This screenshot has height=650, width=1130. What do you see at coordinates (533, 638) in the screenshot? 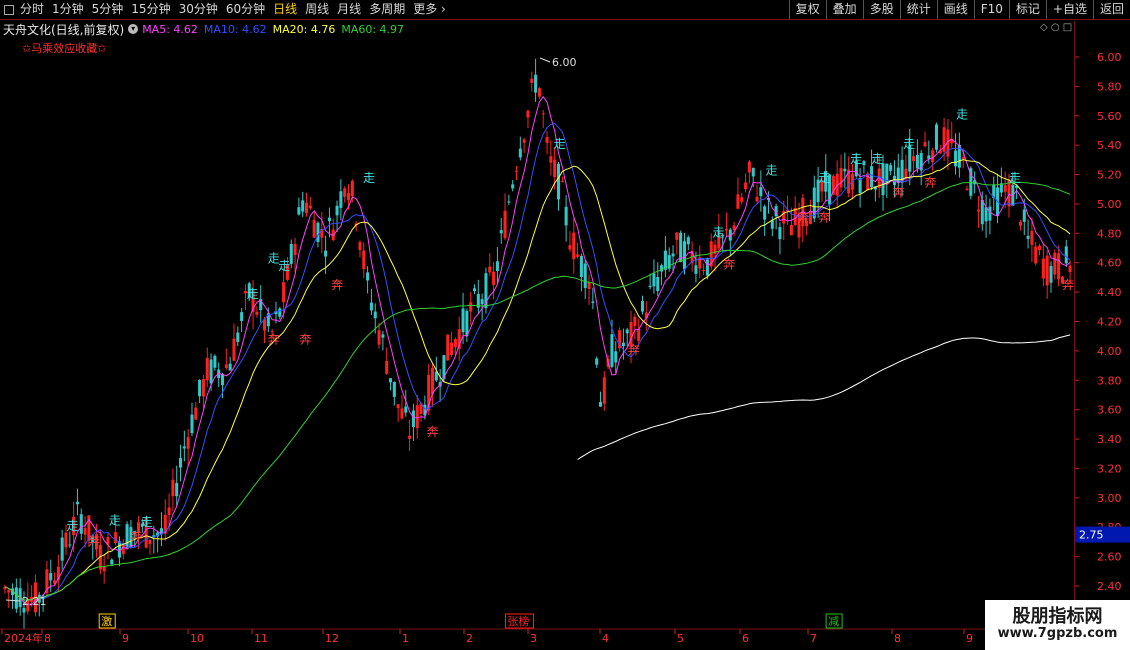
I see `x-tick-label: 3` at bounding box center [533, 638].